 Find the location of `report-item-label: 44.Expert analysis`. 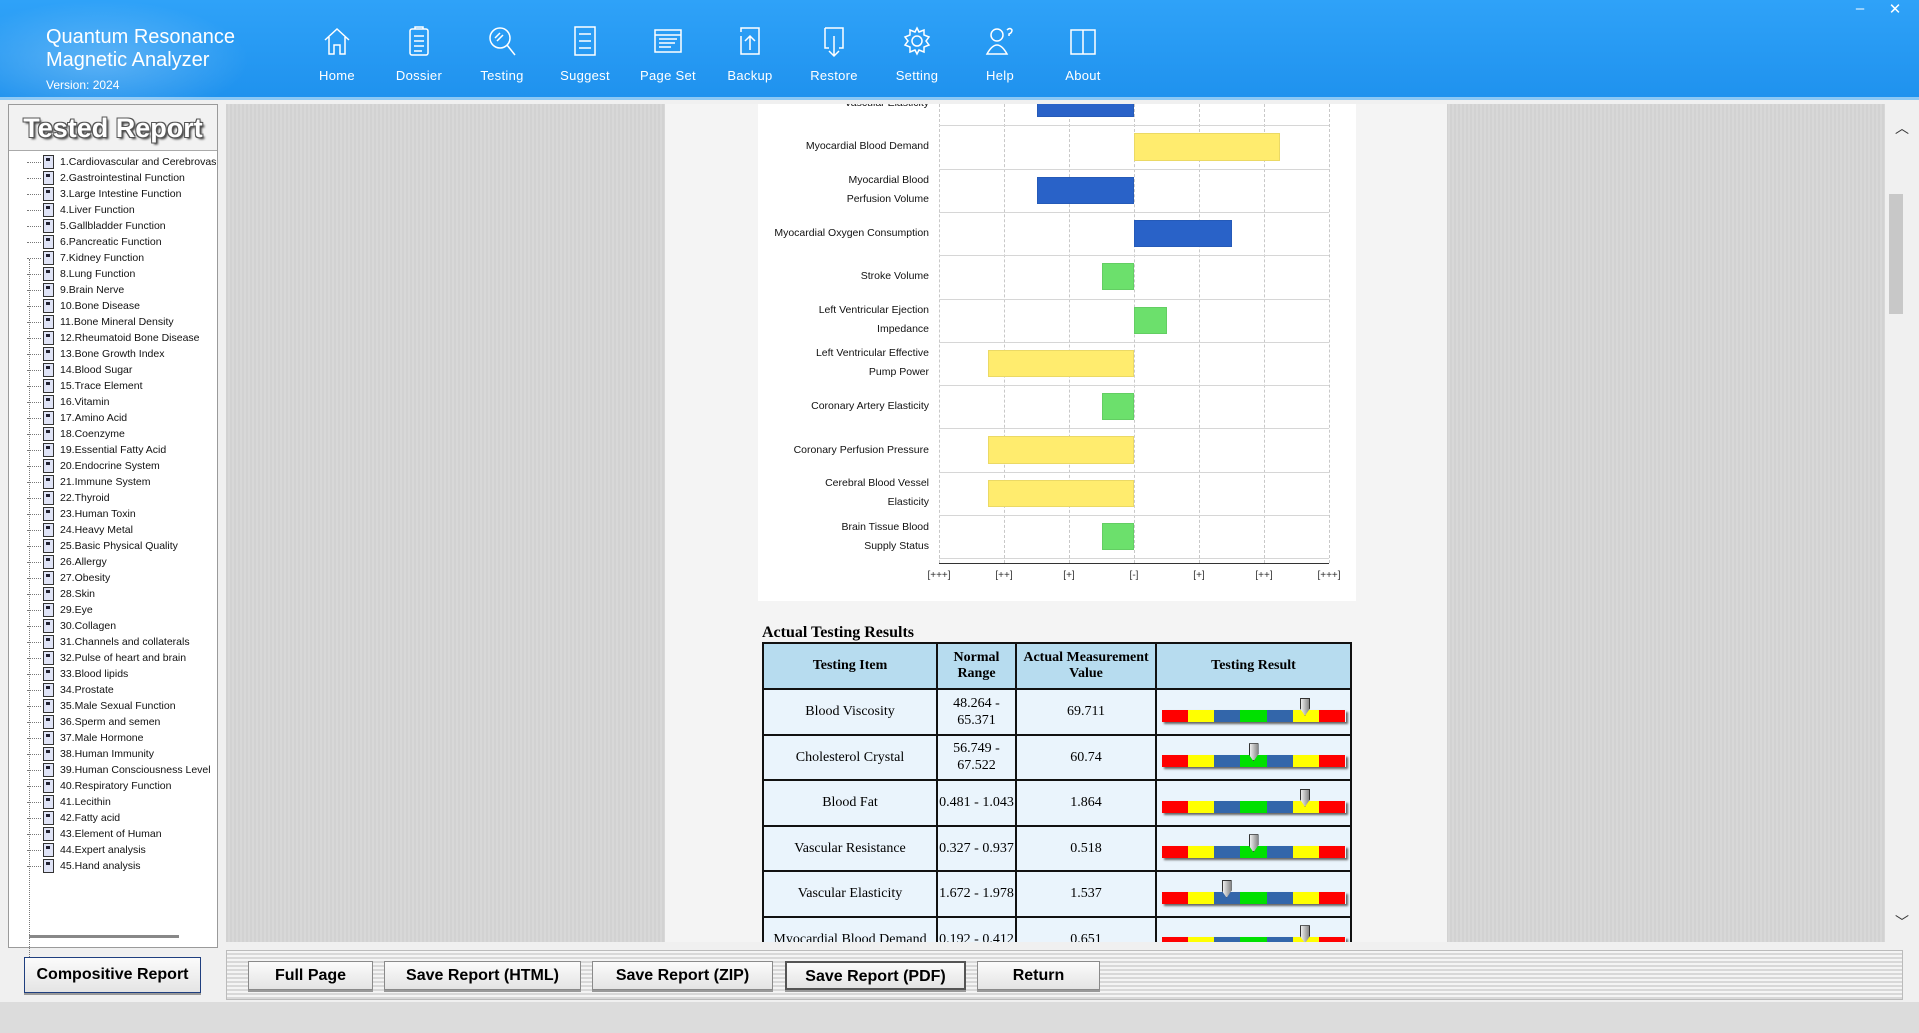

report-item-label: 44.Expert analysis is located at coordinates (103, 850).